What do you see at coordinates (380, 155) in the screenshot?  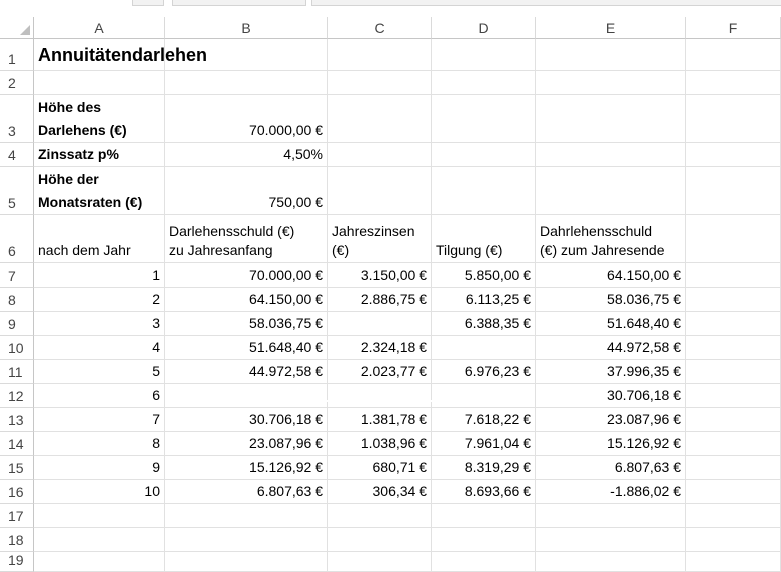 I see `cell-c4` at bounding box center [380, 155].